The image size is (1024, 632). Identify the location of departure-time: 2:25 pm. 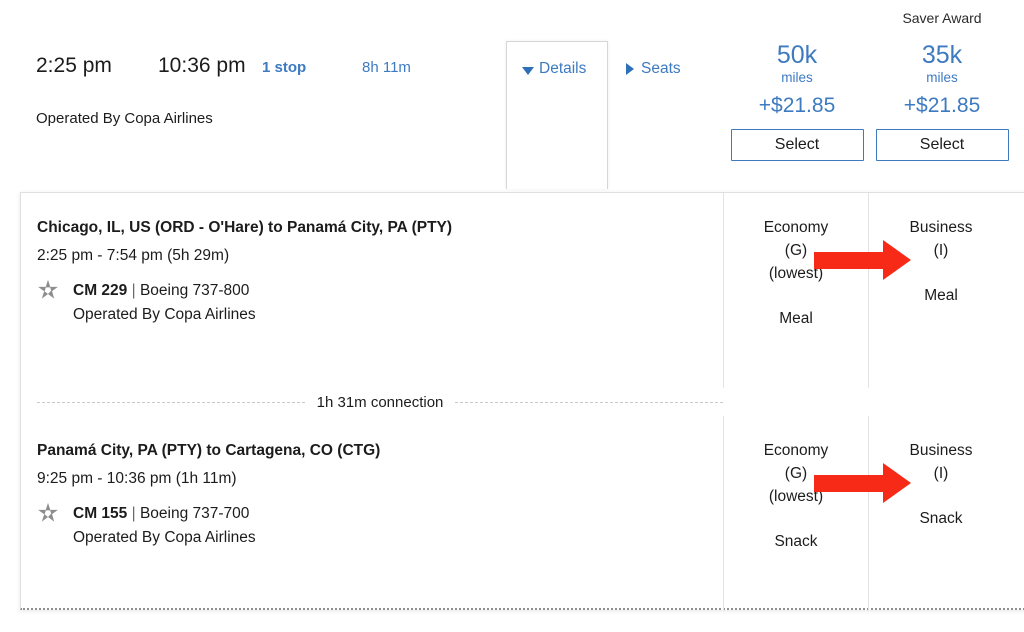
(74, 65).